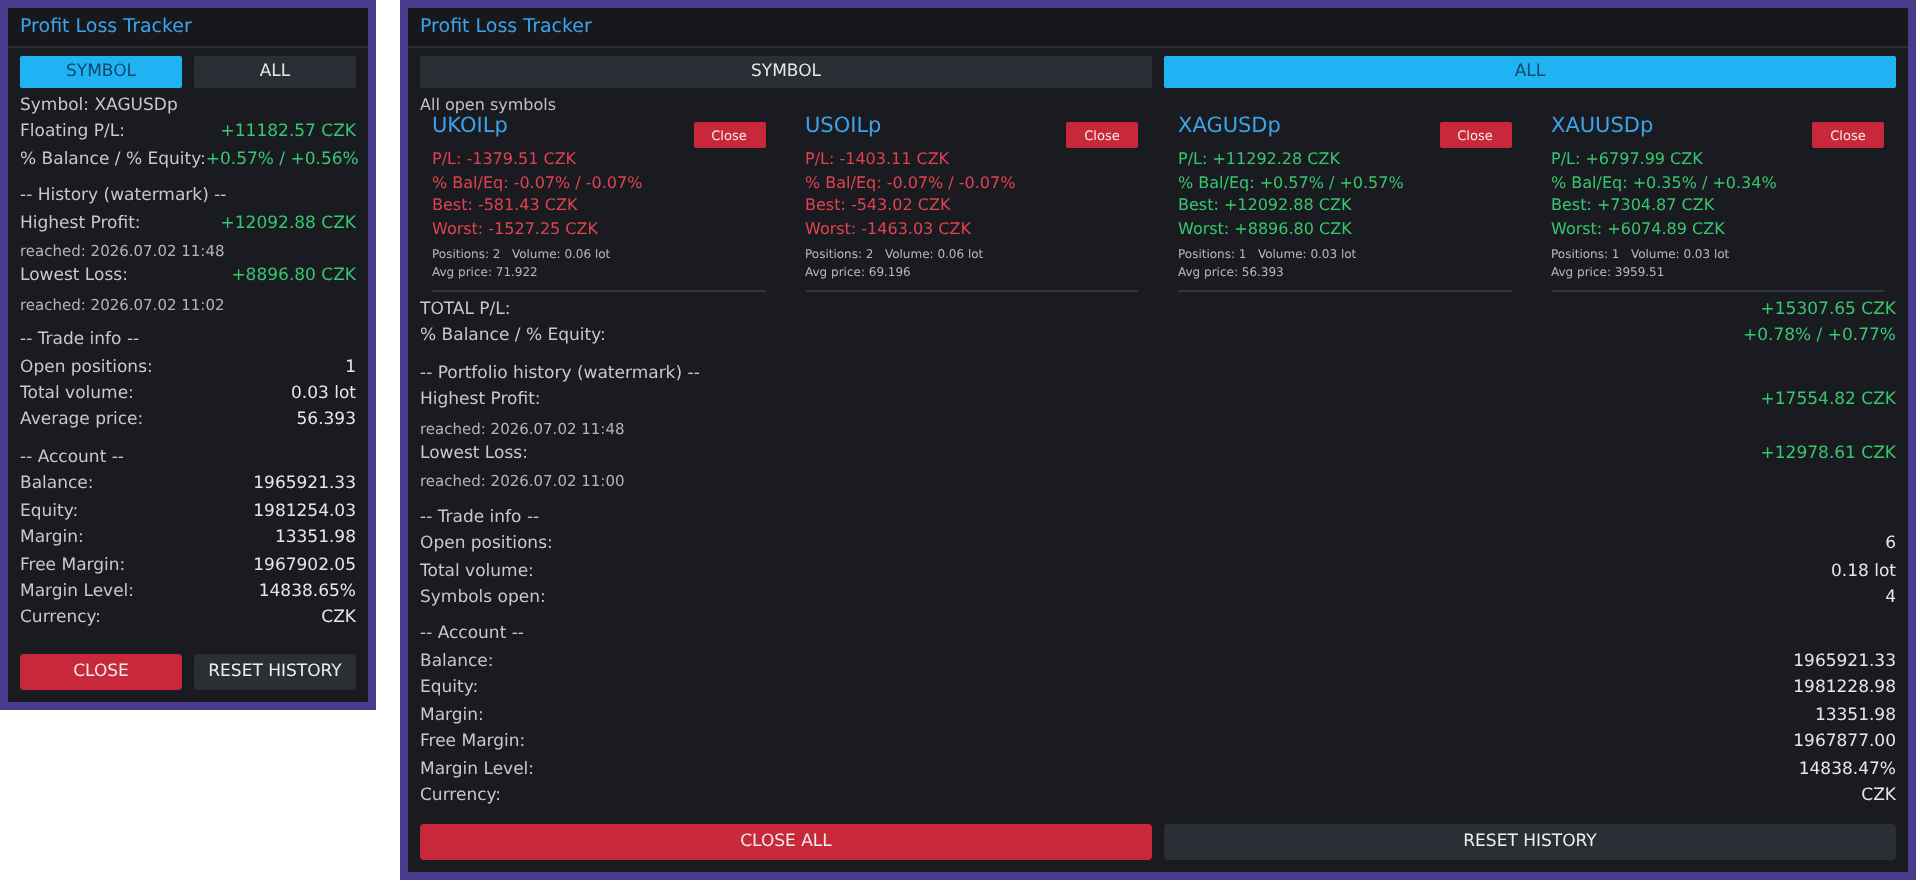  I want to click on field-value: 4, so click(1890, 599).